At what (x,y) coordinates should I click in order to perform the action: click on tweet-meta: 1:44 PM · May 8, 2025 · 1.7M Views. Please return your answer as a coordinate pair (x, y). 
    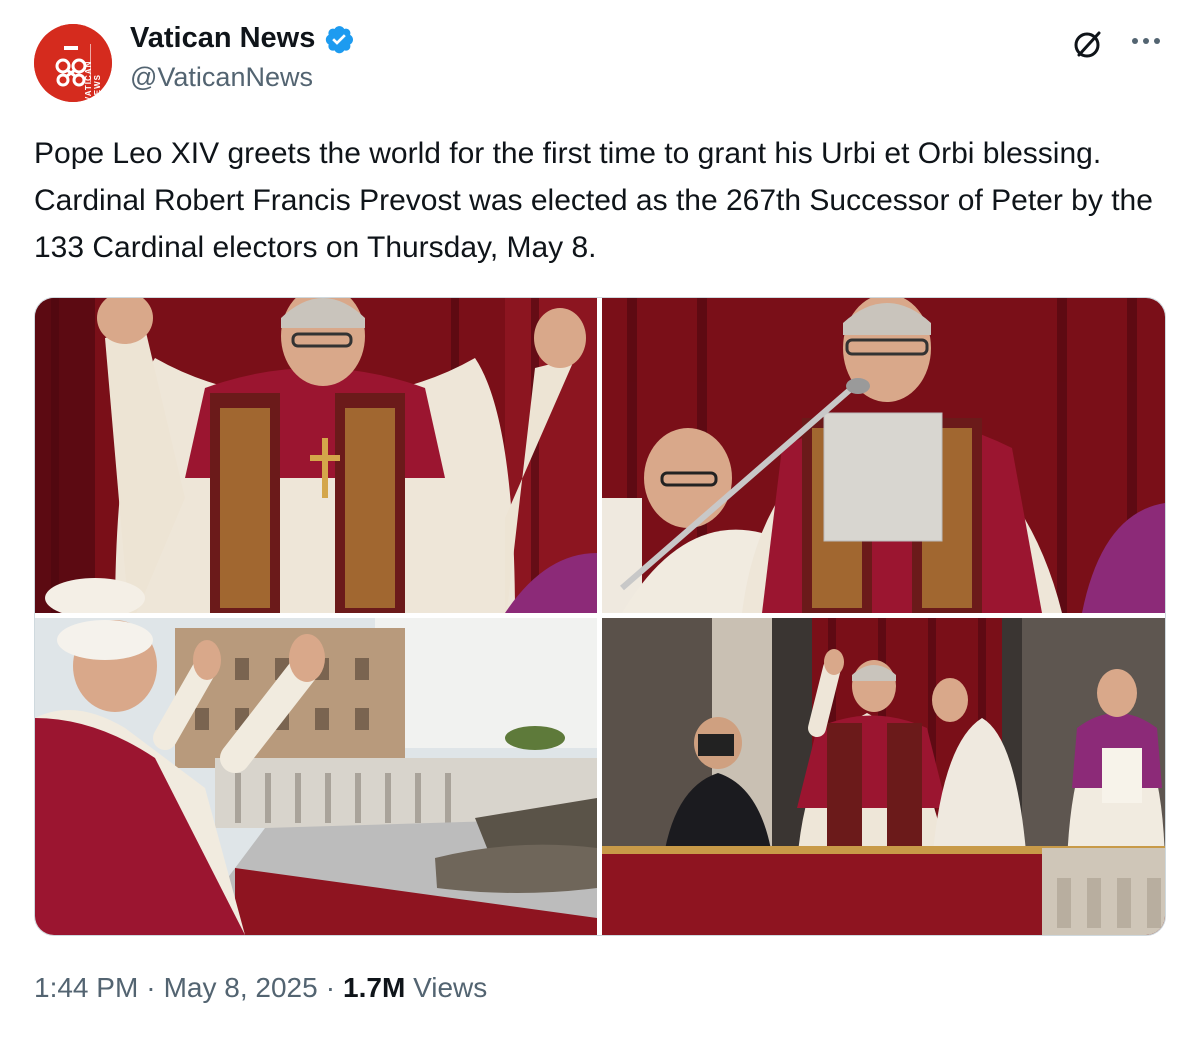
    Looking at the image, I should click on (260, 988).